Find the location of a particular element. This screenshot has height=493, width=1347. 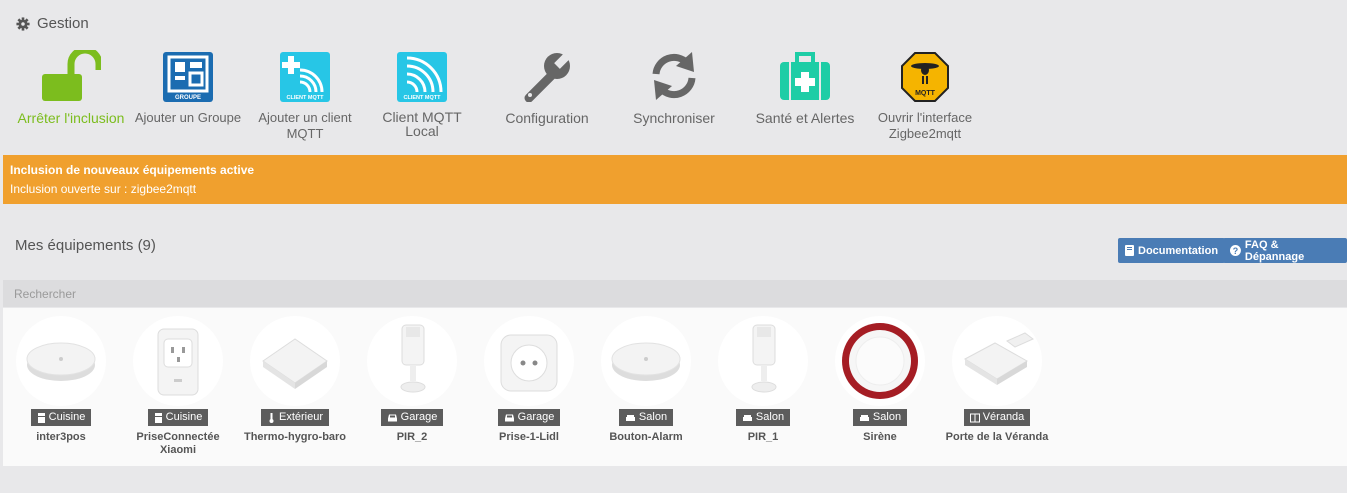

medical-kit-icon is located at coordinates (805, 76).